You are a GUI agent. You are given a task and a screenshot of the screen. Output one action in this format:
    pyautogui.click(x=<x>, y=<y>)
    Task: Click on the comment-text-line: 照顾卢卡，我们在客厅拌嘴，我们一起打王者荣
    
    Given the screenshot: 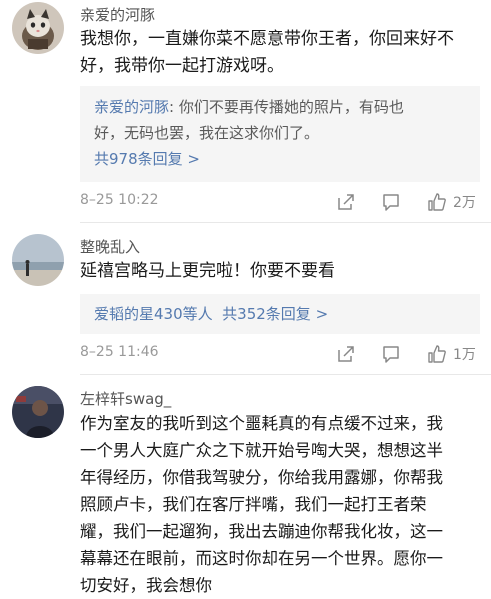 What is the action you would take?
    pyautogui.click(x=253, y=504)
    